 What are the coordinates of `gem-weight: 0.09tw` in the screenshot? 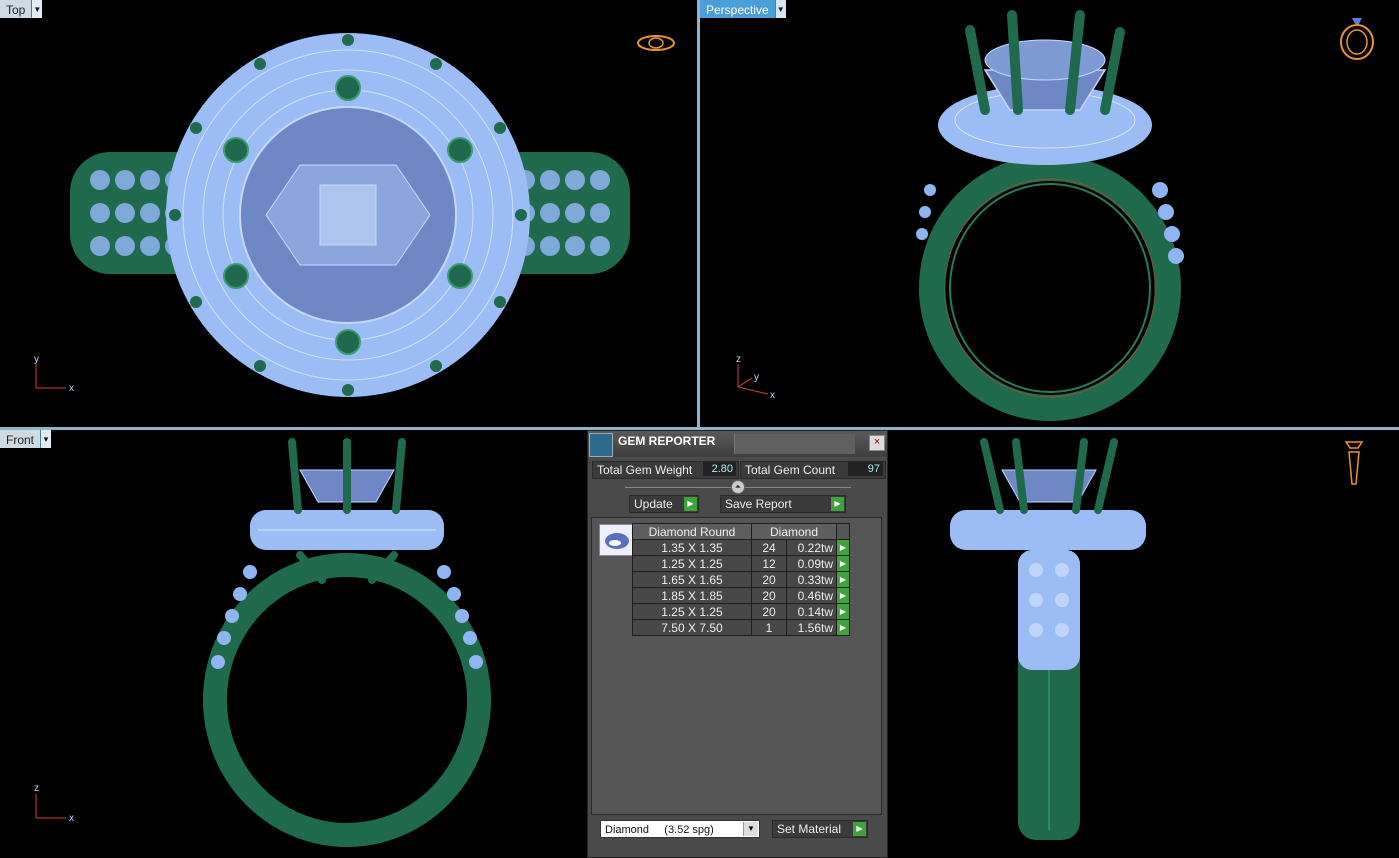 It's located at (811, 563).